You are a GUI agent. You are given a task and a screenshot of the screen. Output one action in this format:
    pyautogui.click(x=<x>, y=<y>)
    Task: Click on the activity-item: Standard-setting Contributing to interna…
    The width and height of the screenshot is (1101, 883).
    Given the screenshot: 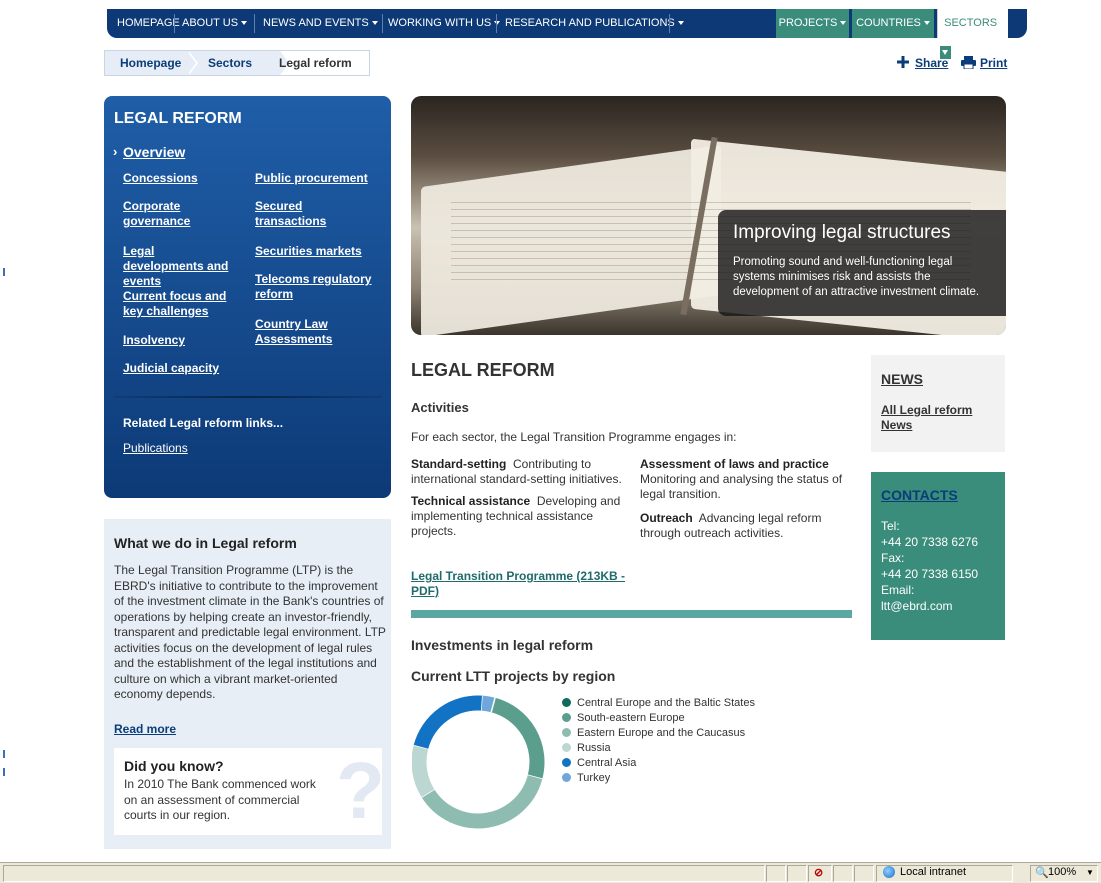 What is the action you would take?
    pyautogui.click(x=523, y=472)
    